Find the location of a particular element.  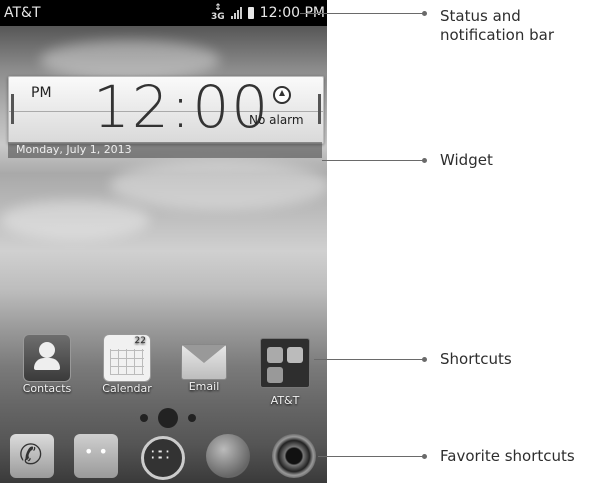

shortcut-email: Email is located at coordinates (204, 363).